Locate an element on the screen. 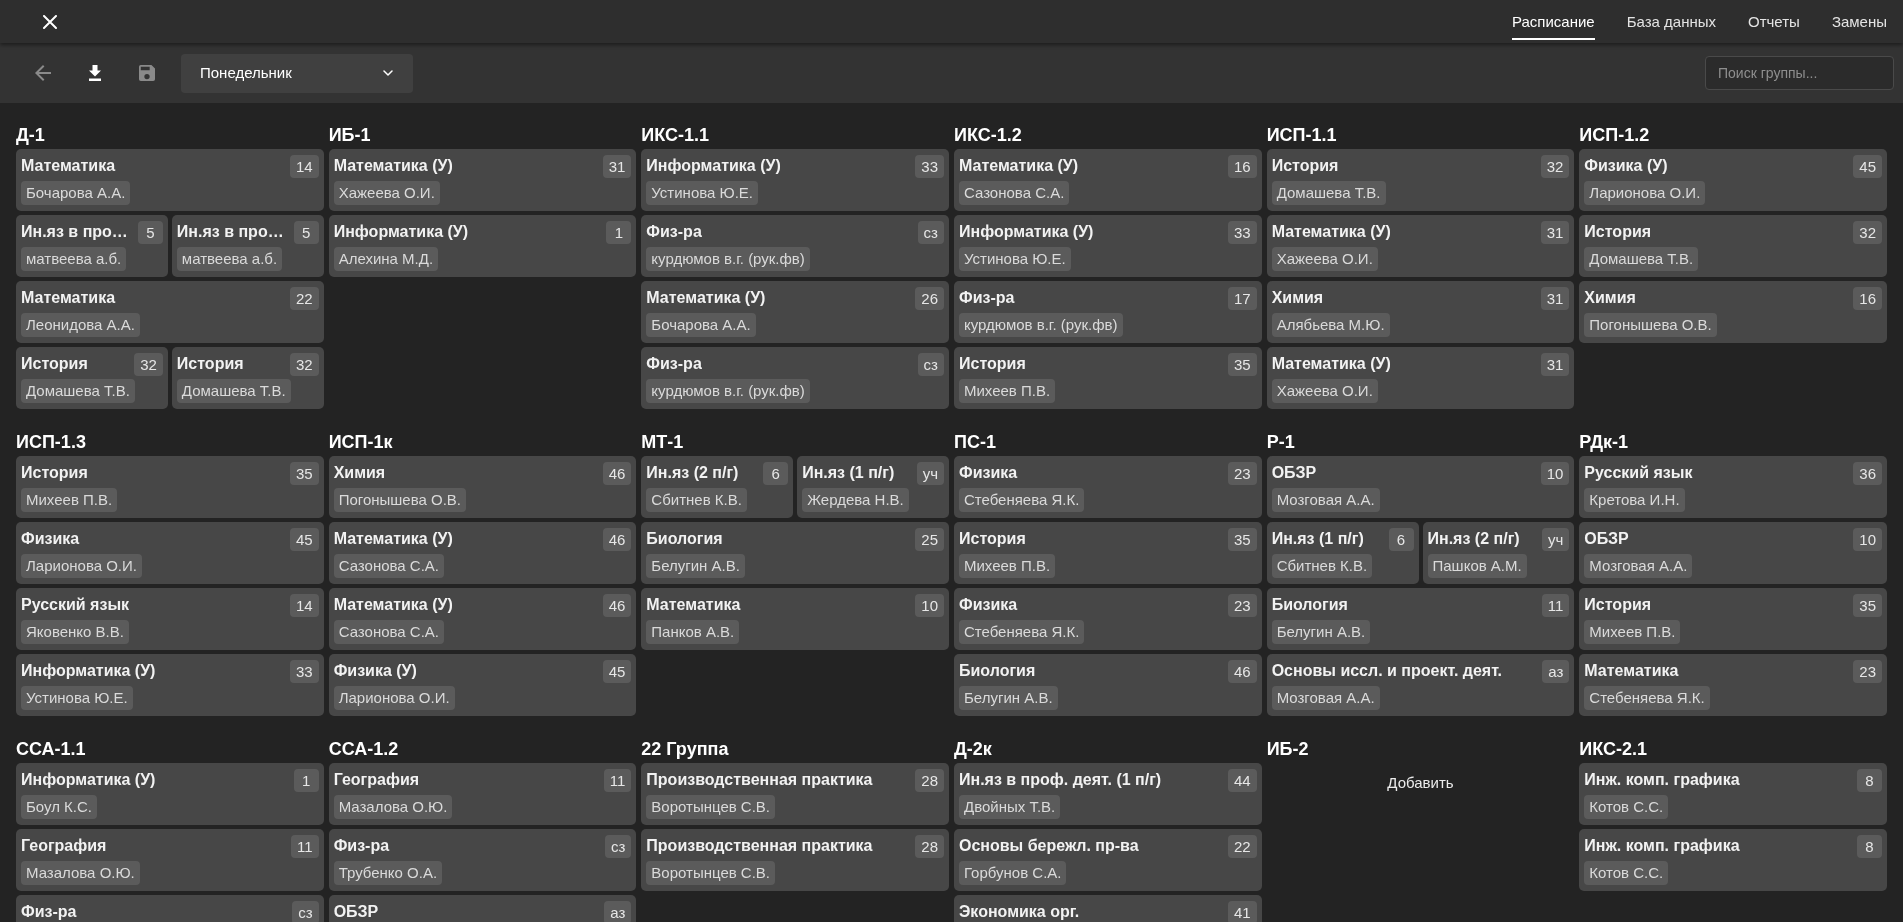  lesson-card: Ин.яз (1 п/г) 6 Сбитнев К.В. is located at coordinates (1342, 553).